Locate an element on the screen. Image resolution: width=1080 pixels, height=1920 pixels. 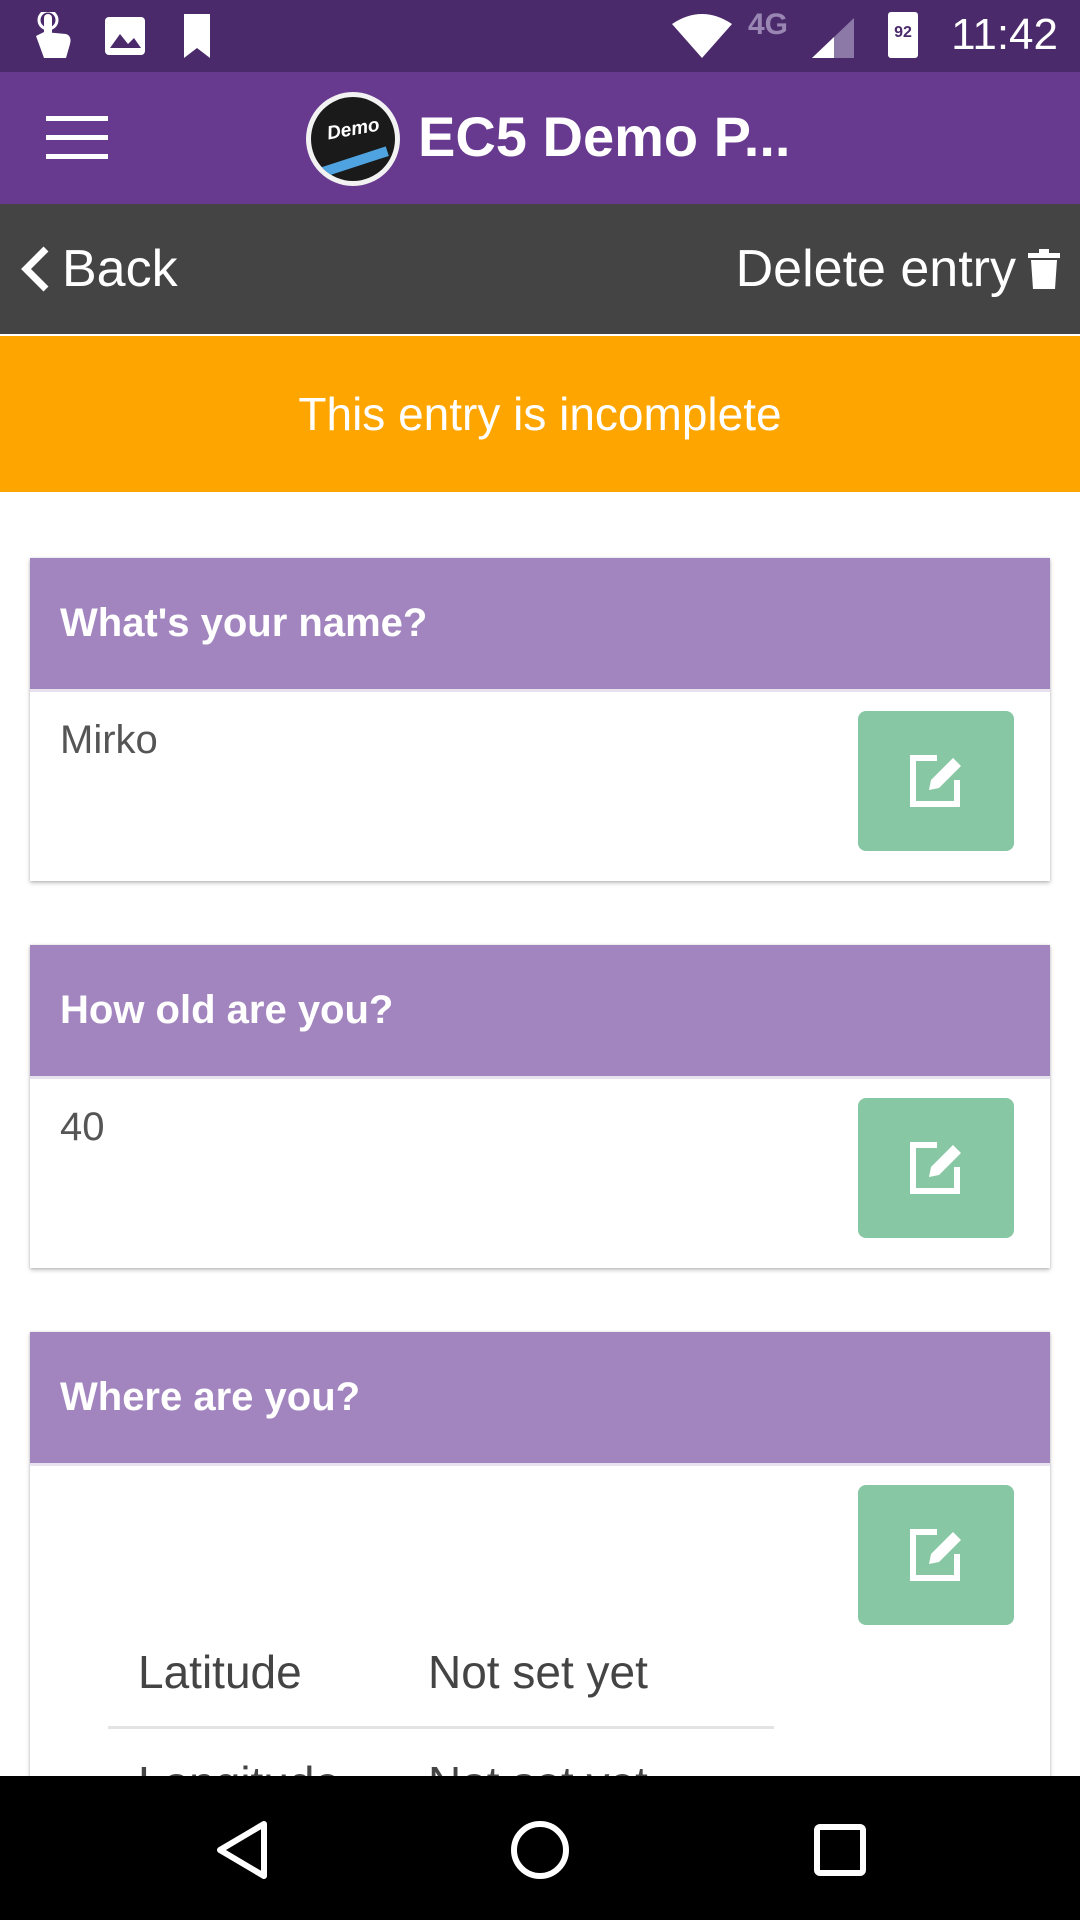
signal-icon is located at coordinates (833, 38).